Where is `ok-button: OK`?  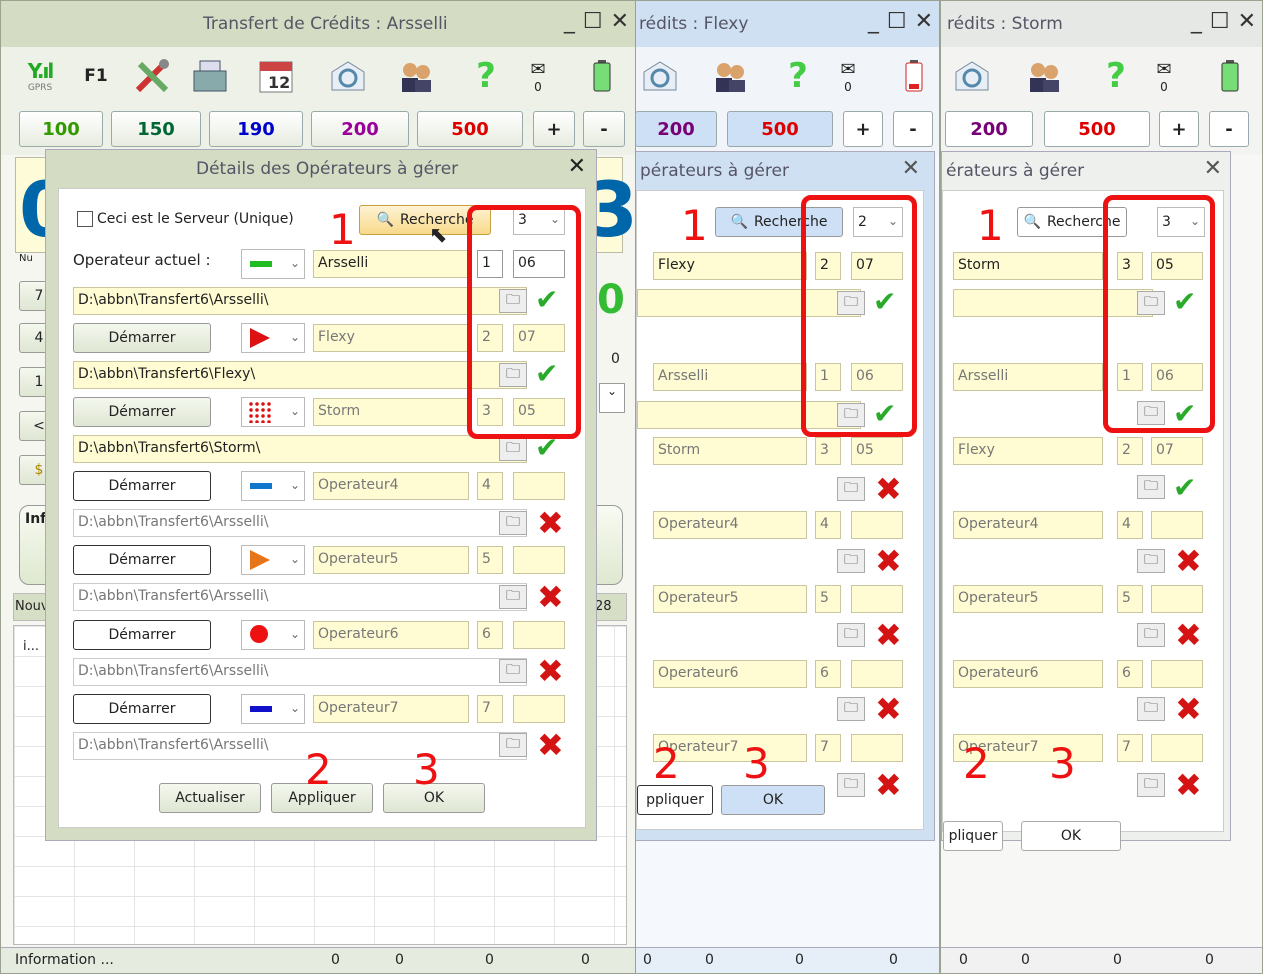 ok-button: OK is located at coordinates (773, 800).